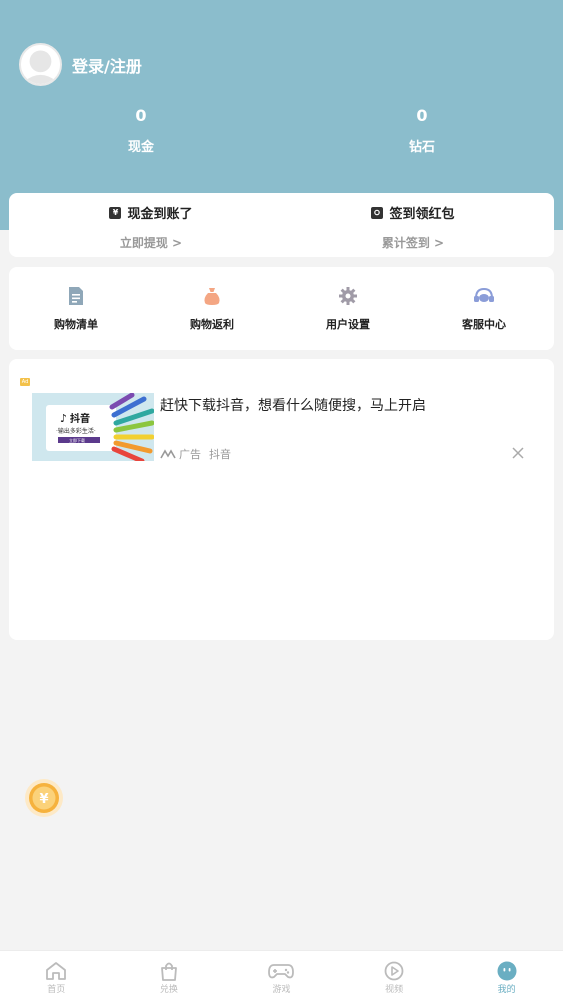  What do you see at coordinates (80, 418) in the screenshot?
I see `ad-thumb-brand: 抖音` at bounding box center [80, 418].